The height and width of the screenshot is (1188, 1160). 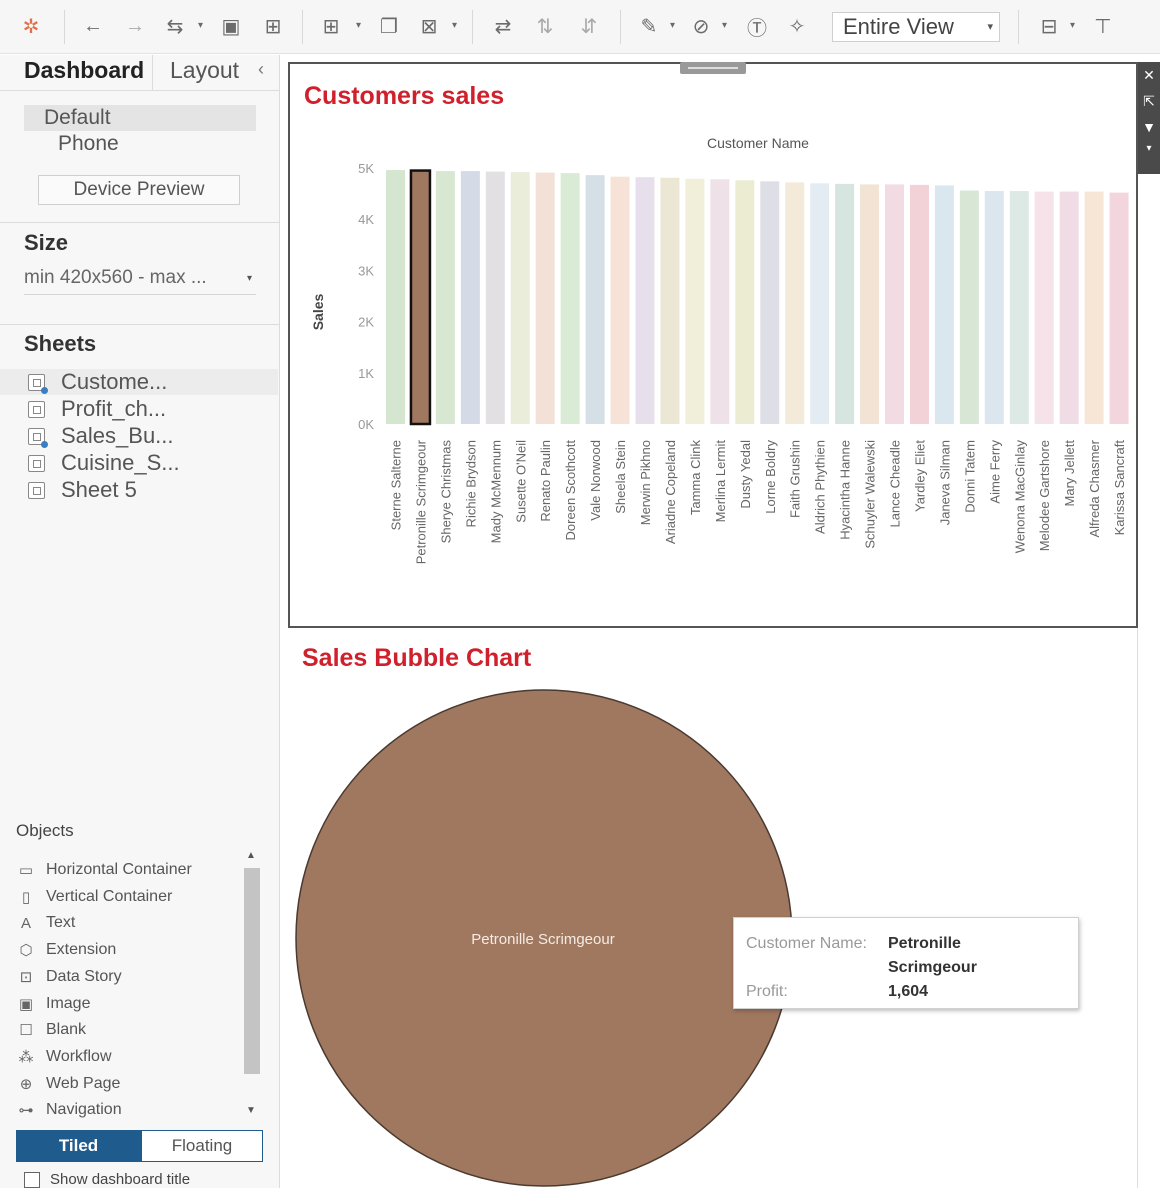 I want to click on object-item: ⊡ Data Story, so click(x=70, y=977).